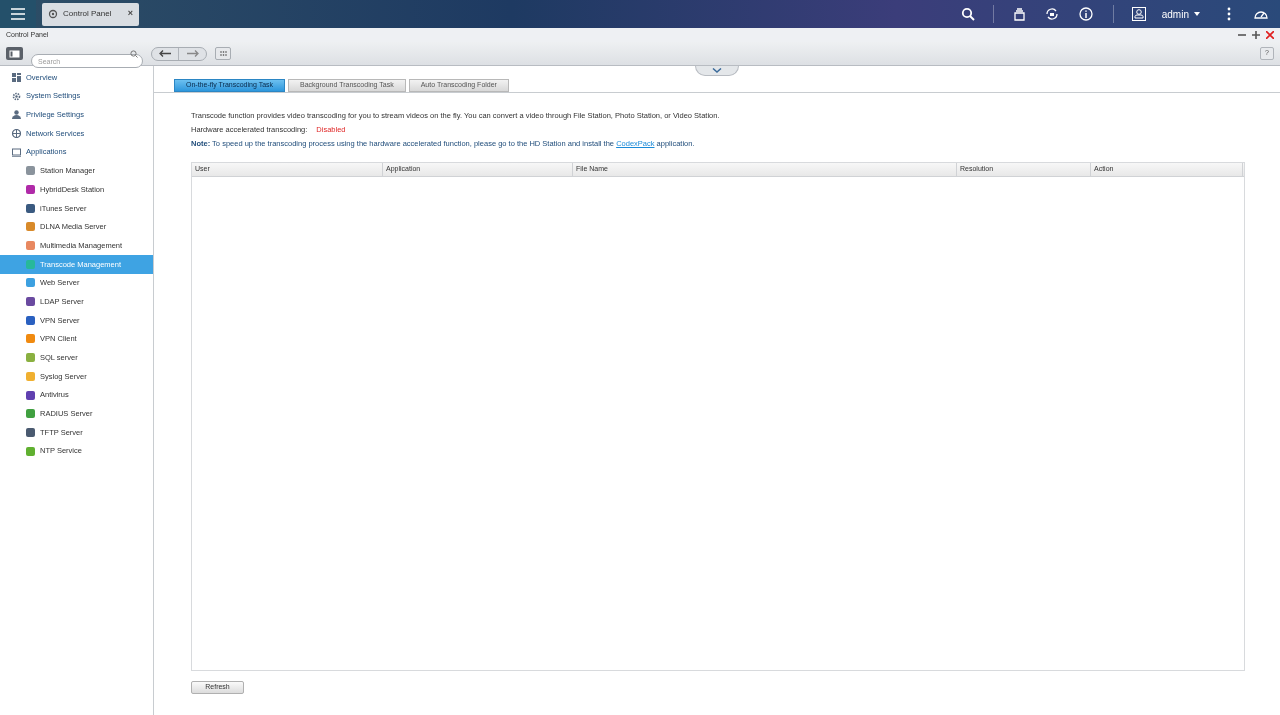 The image size is (1280, 715). What do you see at coordinates (16, 133) in the screenshot?
I see `globe-icon` at bounding box center [16, 133].